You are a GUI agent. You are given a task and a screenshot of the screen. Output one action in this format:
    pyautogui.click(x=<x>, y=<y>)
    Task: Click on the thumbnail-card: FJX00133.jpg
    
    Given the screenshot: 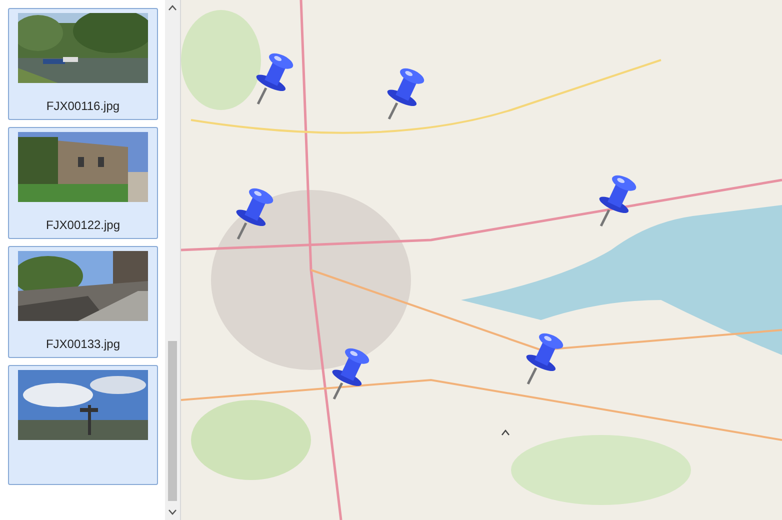 What is the action you would take?
    pyautogui.click(x=83, y=302)
    